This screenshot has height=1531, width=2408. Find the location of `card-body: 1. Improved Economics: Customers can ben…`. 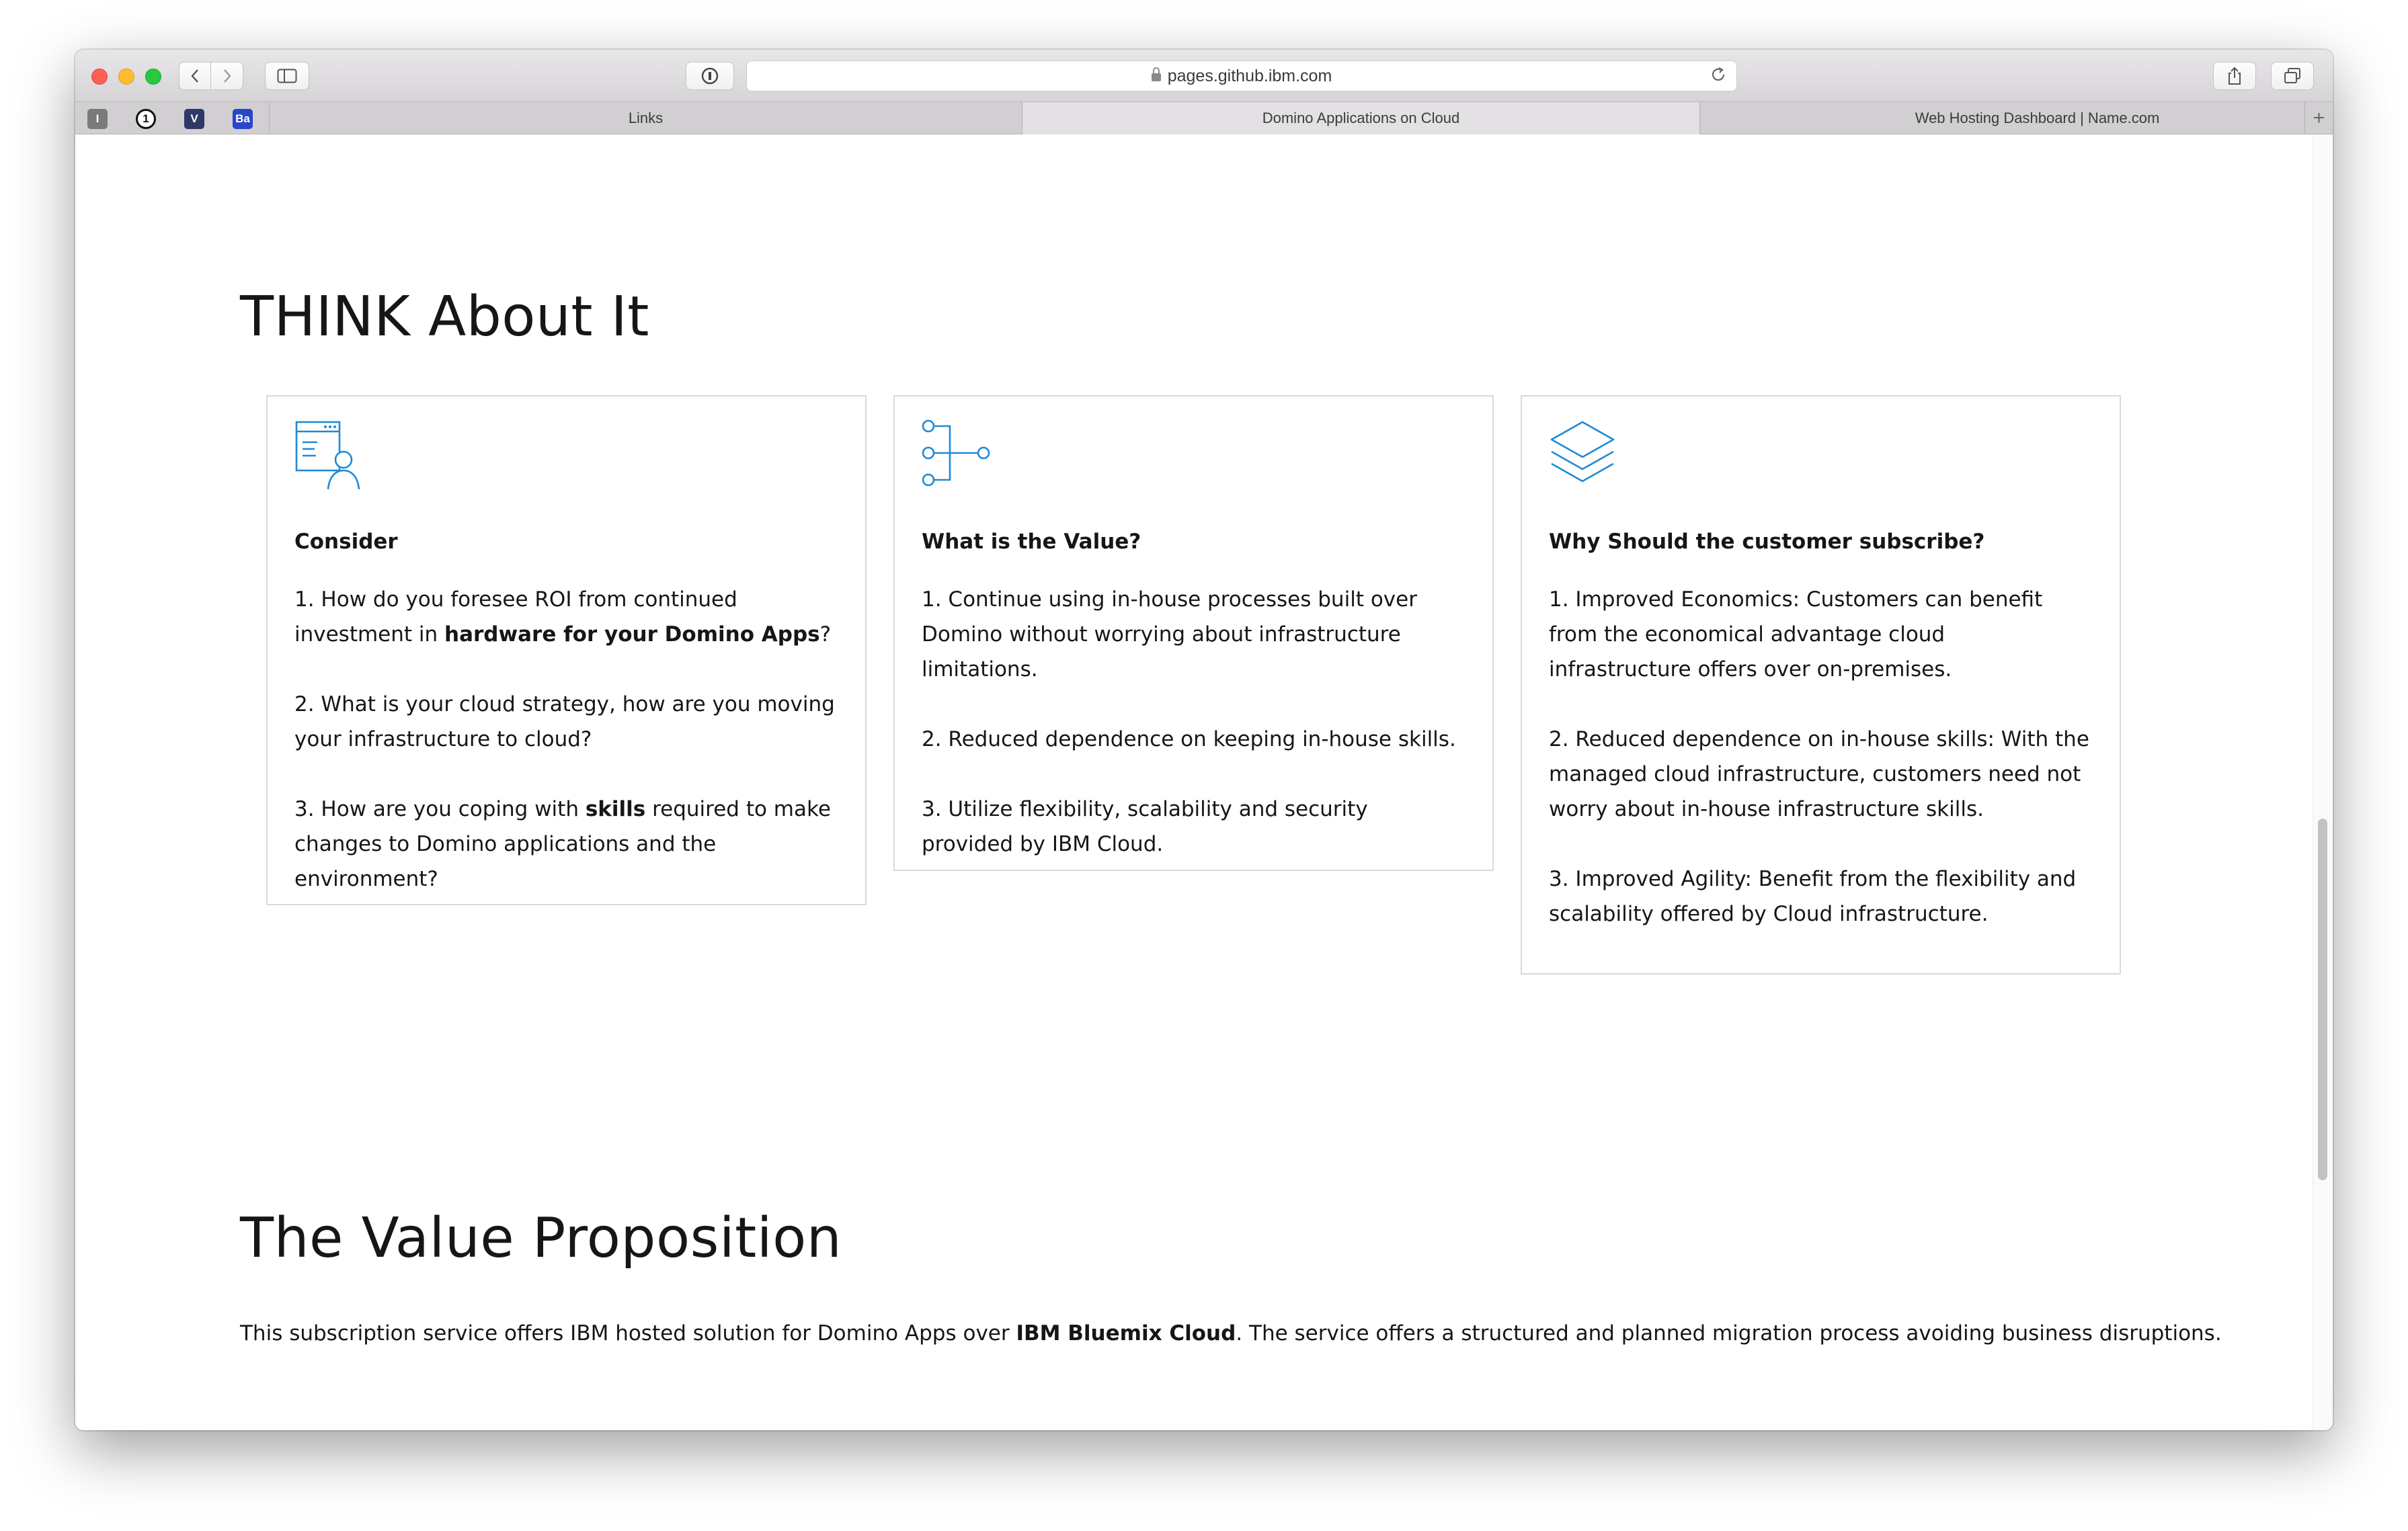

card-body: 1. Improved Economics: Customers can ben… is located at coordinates (1821, 757).